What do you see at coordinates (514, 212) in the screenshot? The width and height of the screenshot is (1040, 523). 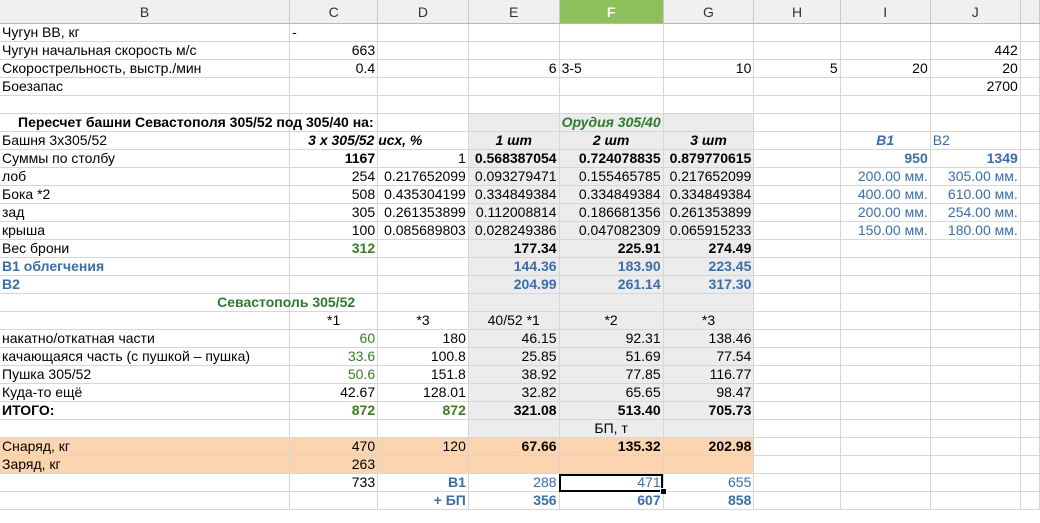 I see `cell: 0.112008814` at bounding box center [514, 212].